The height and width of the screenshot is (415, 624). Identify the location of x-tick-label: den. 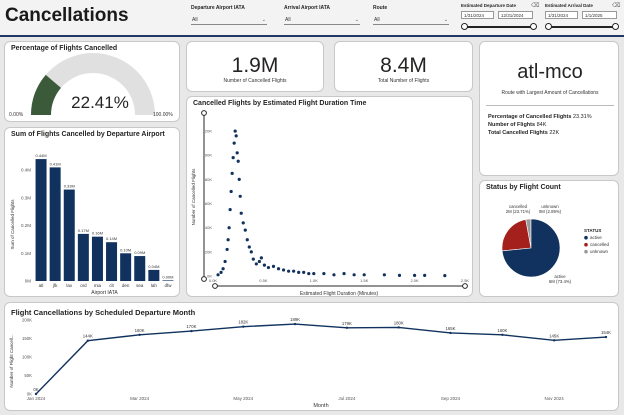
(126, 285).